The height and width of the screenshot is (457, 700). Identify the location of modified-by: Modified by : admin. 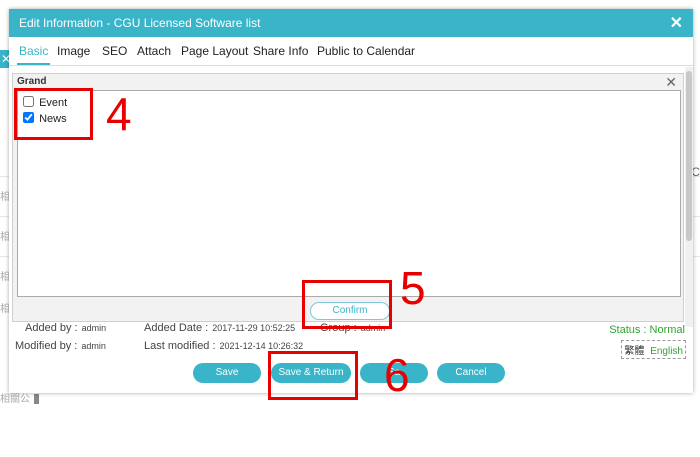
(60, 346).